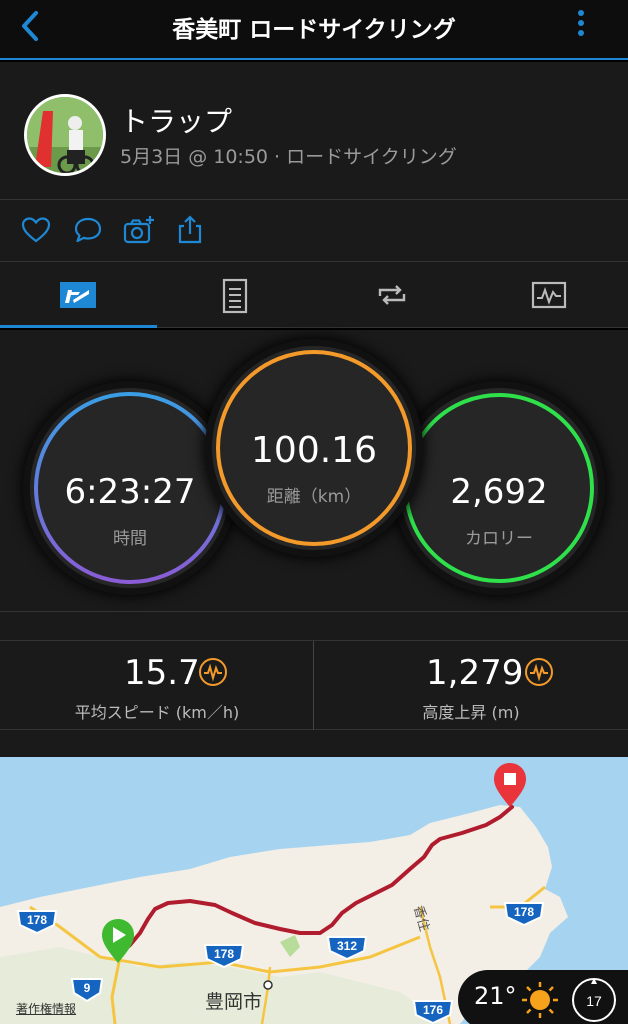 This screenshot has height=1024, width=628. Describe the element at coordinates (581, 27) in the screenshot. I see `more-menu-button` at that location.